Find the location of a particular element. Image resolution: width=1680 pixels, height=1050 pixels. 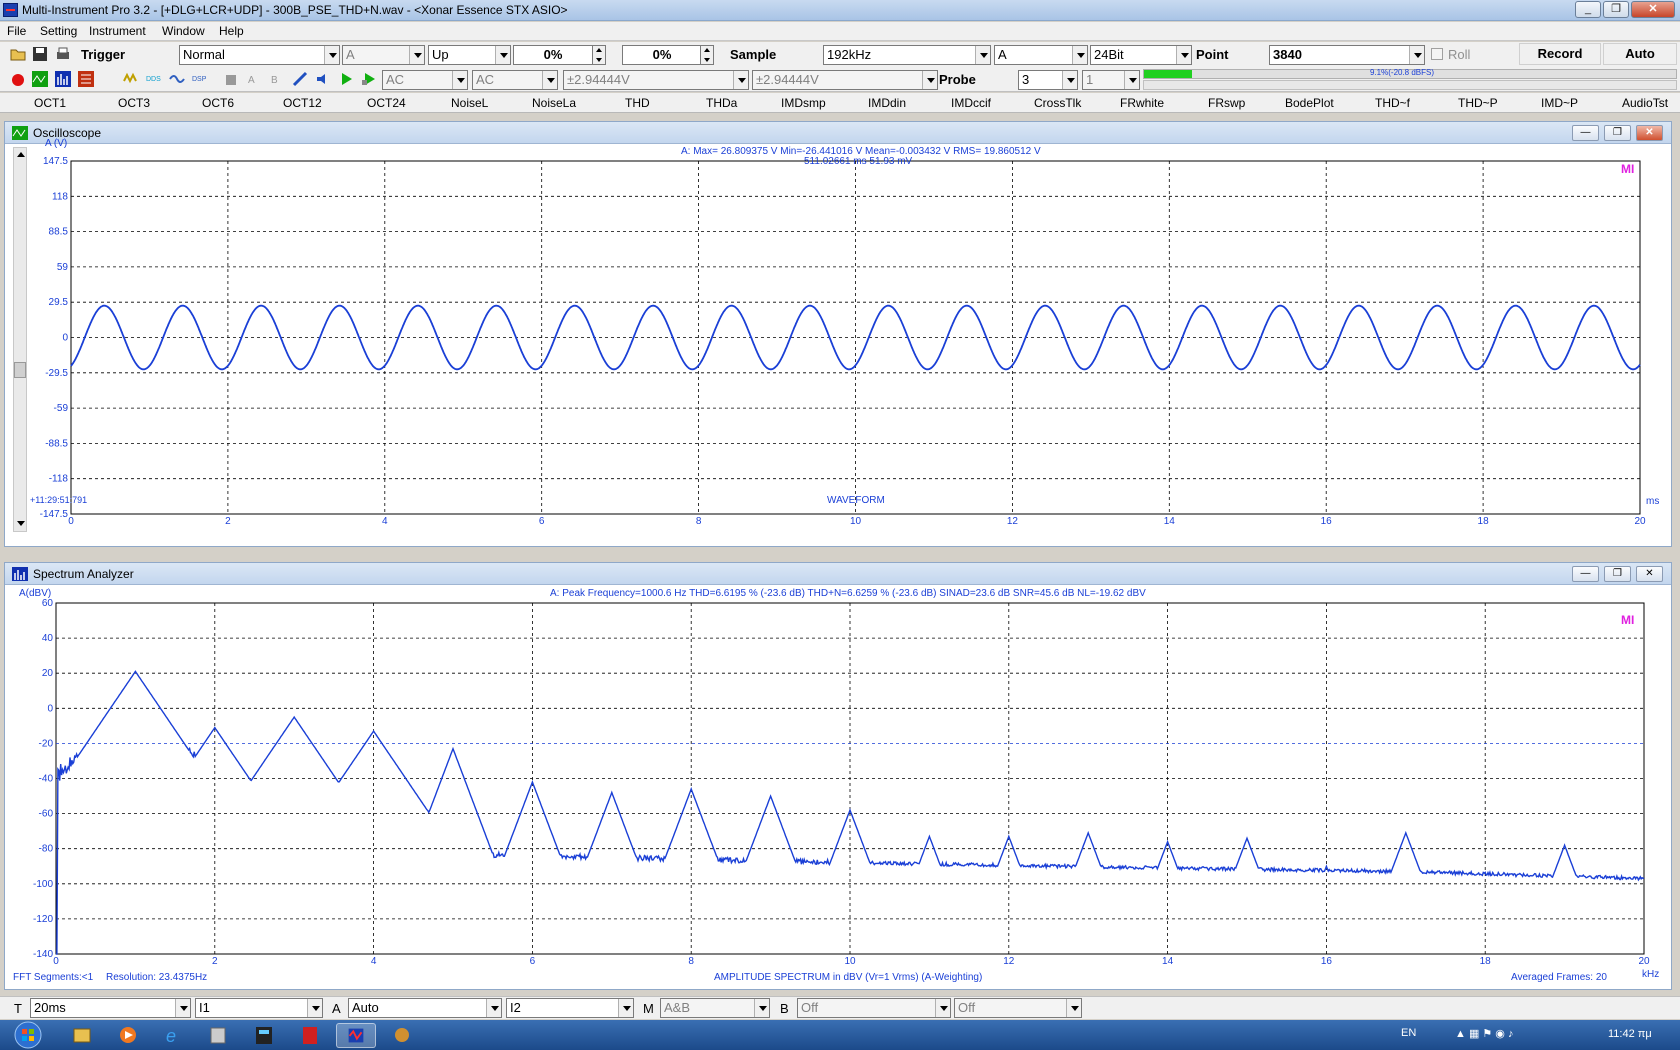

tab-frwhite: FRwhite is located at coordinates (1142, 103).